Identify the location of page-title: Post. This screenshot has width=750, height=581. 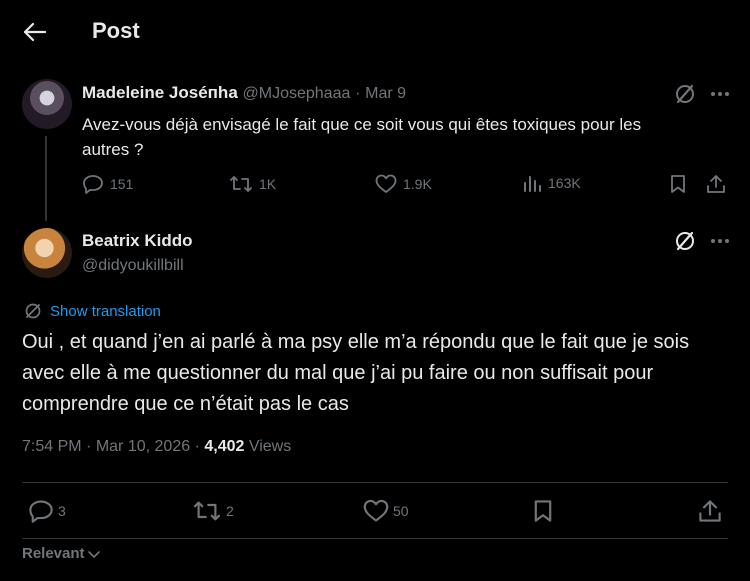
(116, 30).